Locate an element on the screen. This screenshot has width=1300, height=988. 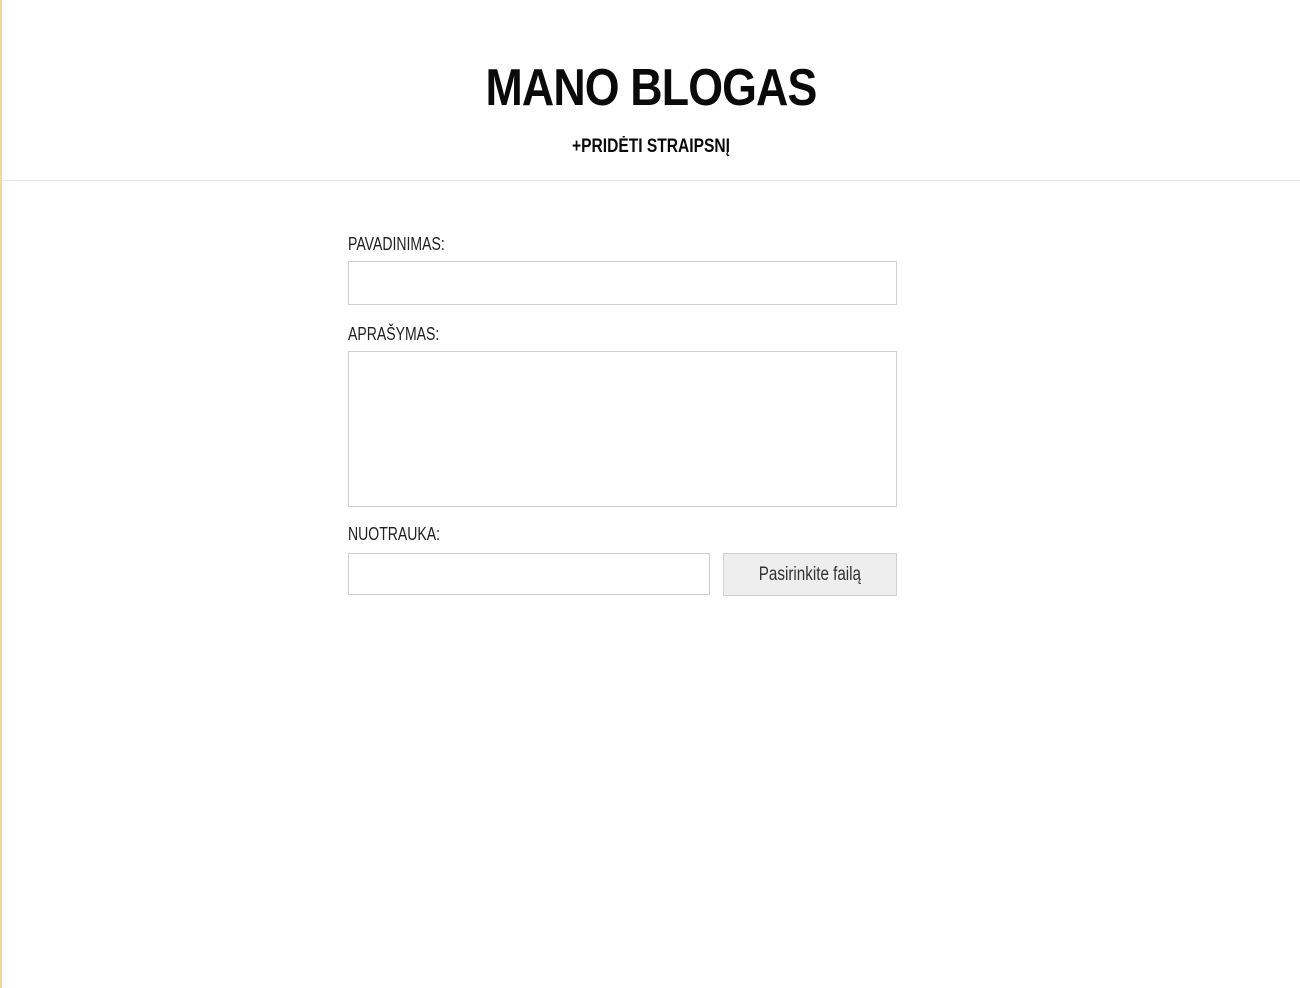
image-path-input is located at coordinates (529, 574).